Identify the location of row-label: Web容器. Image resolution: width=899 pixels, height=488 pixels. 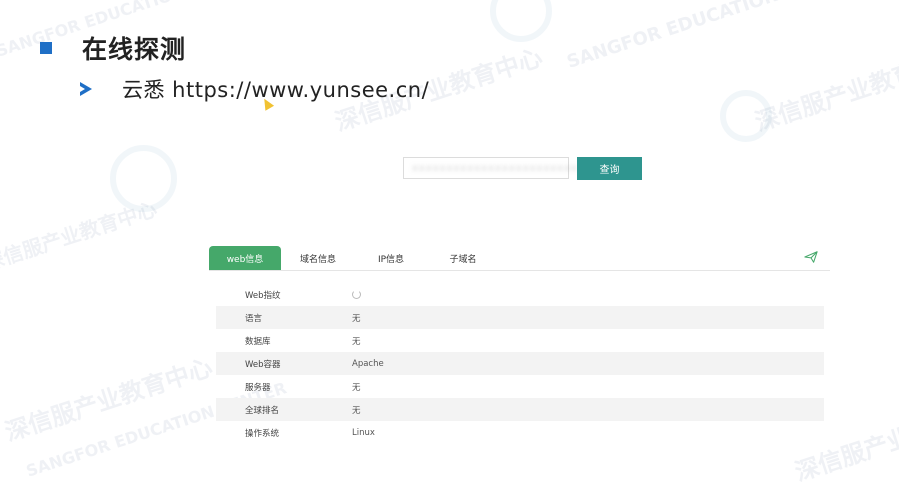
(263, 364).